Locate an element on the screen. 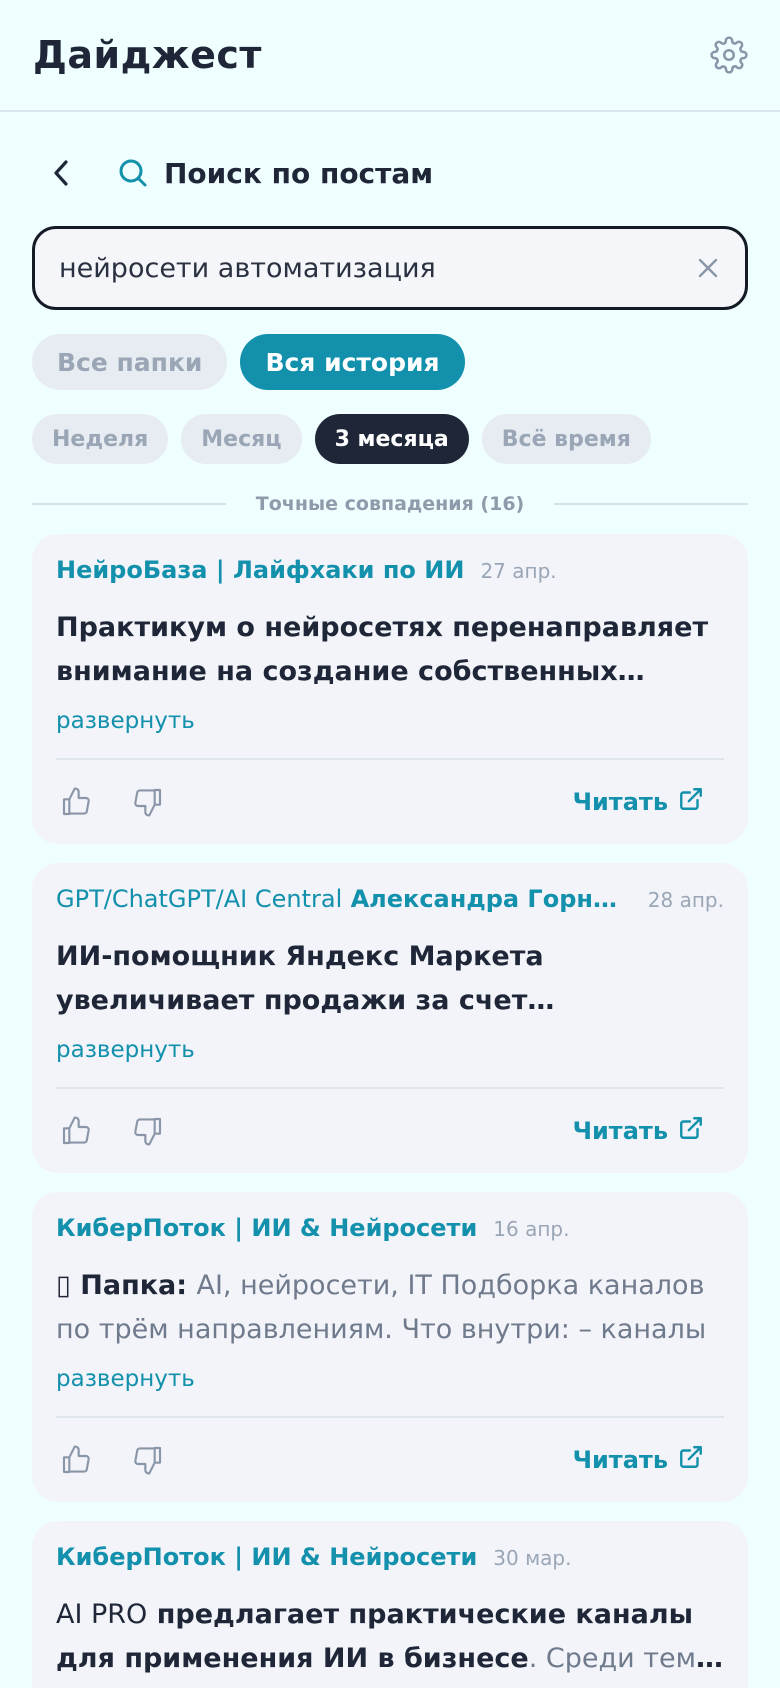 The image size is (780, 1688). post-meta: КиберПоток | ИИ & Нейросети 16 апр. is located at coordinates (390, 1232).